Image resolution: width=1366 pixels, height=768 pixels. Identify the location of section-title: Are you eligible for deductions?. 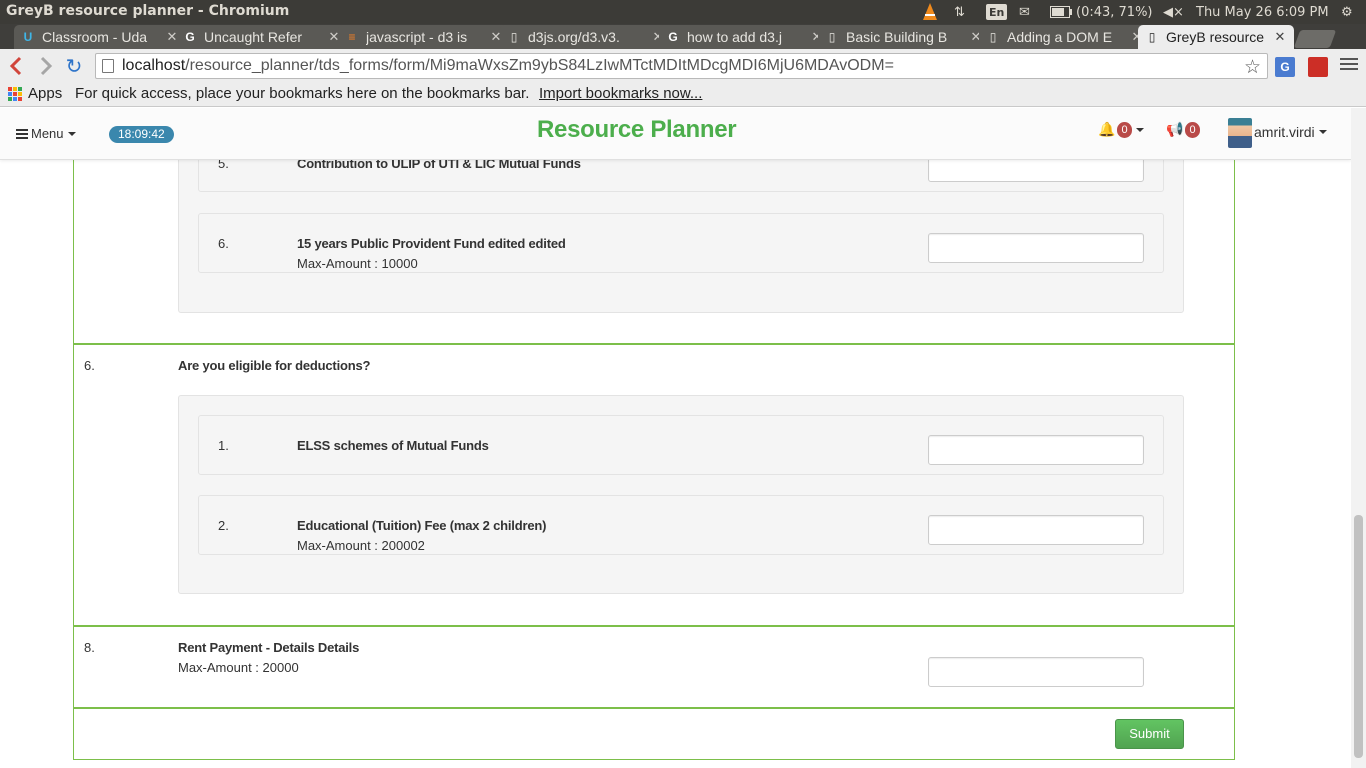
(274, 365).